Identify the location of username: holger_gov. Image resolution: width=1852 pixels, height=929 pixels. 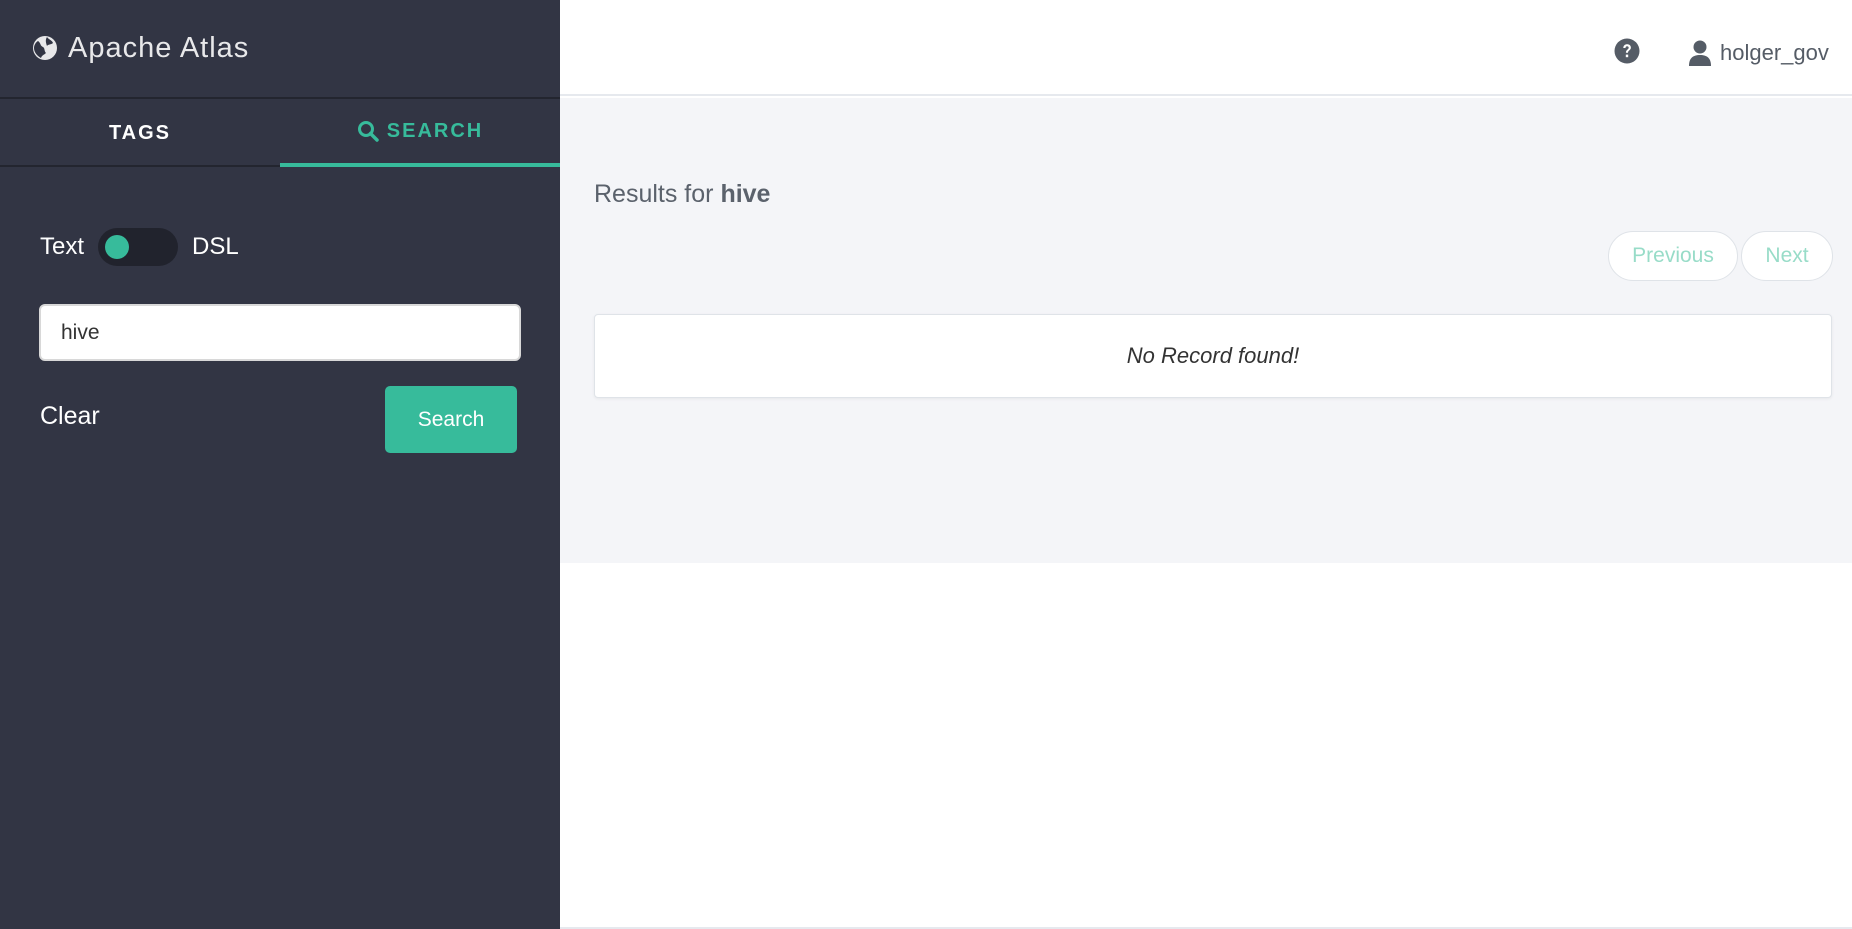
(1774, 52).